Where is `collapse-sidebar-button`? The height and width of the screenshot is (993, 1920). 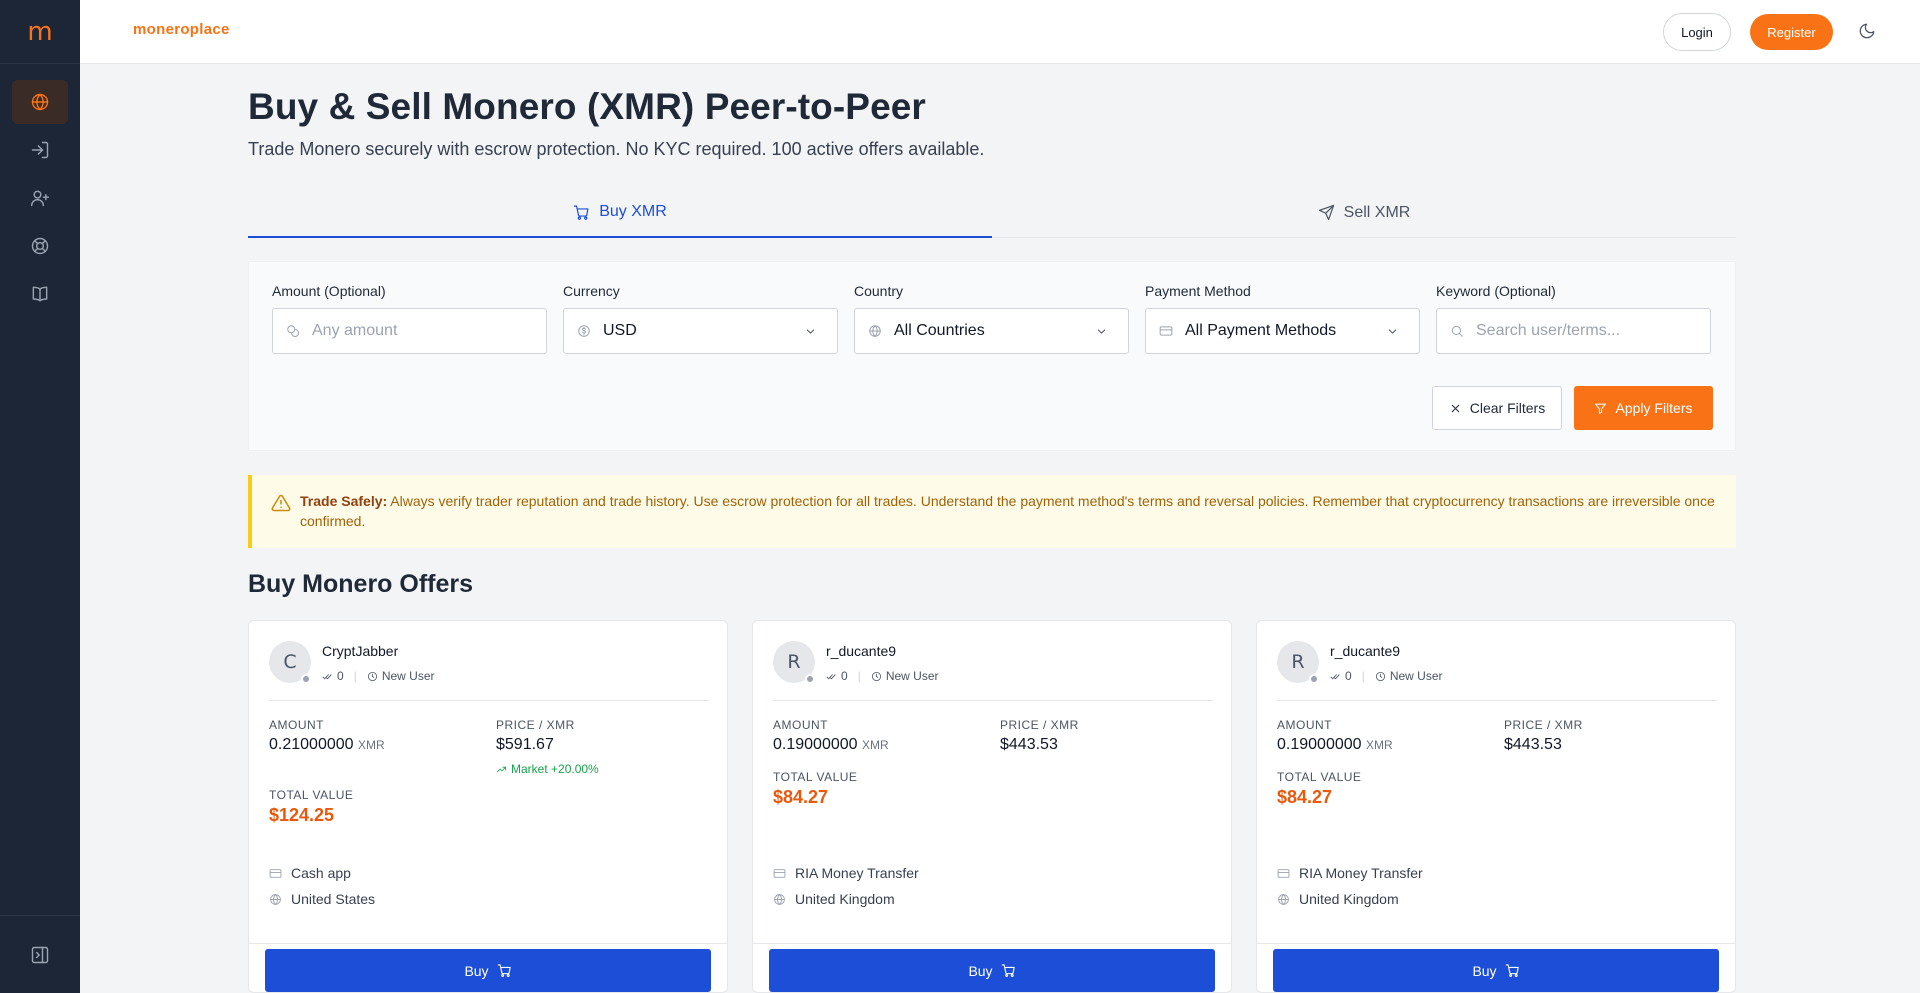 collapse-sidebar-button is located at coordinates (40, 954).